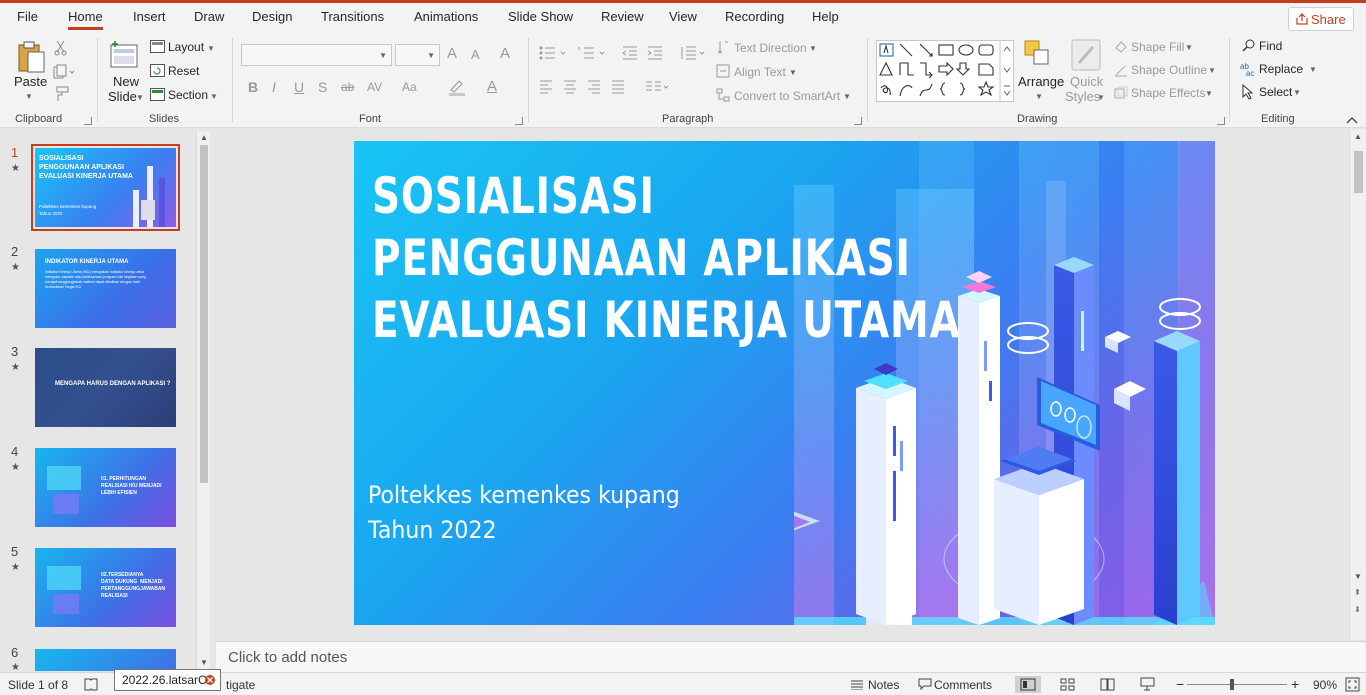 This screenshot has width=1366, height=695. What do you see at coordinates (85, 19) in the screenshot?
I see `tab-home: Home` at bounding box center [85, 19].